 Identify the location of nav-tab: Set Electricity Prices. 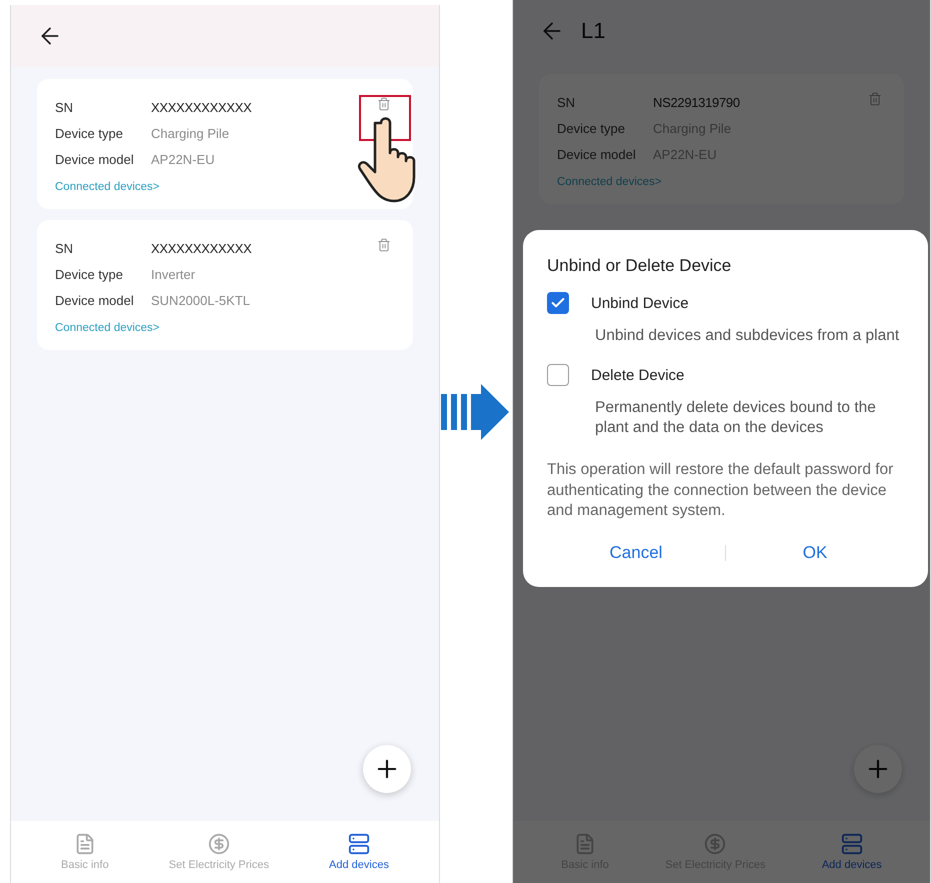
(218, 852).